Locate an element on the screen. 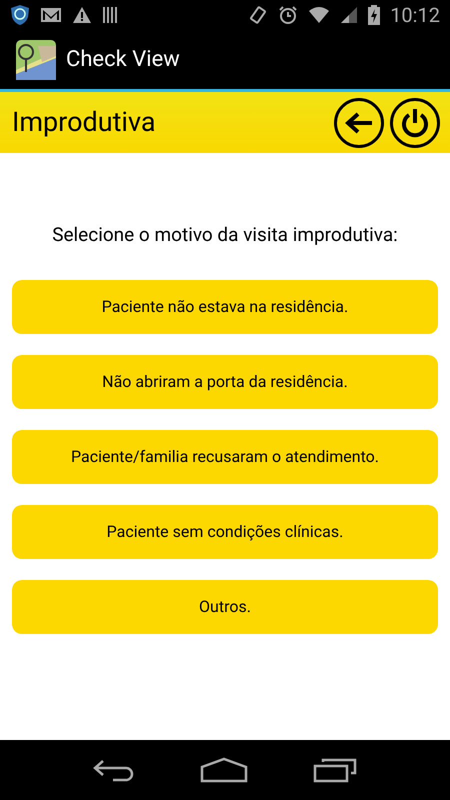 This screenshot has width=450, height=800. recent-apps-icon is located at coordinates (335, 770).